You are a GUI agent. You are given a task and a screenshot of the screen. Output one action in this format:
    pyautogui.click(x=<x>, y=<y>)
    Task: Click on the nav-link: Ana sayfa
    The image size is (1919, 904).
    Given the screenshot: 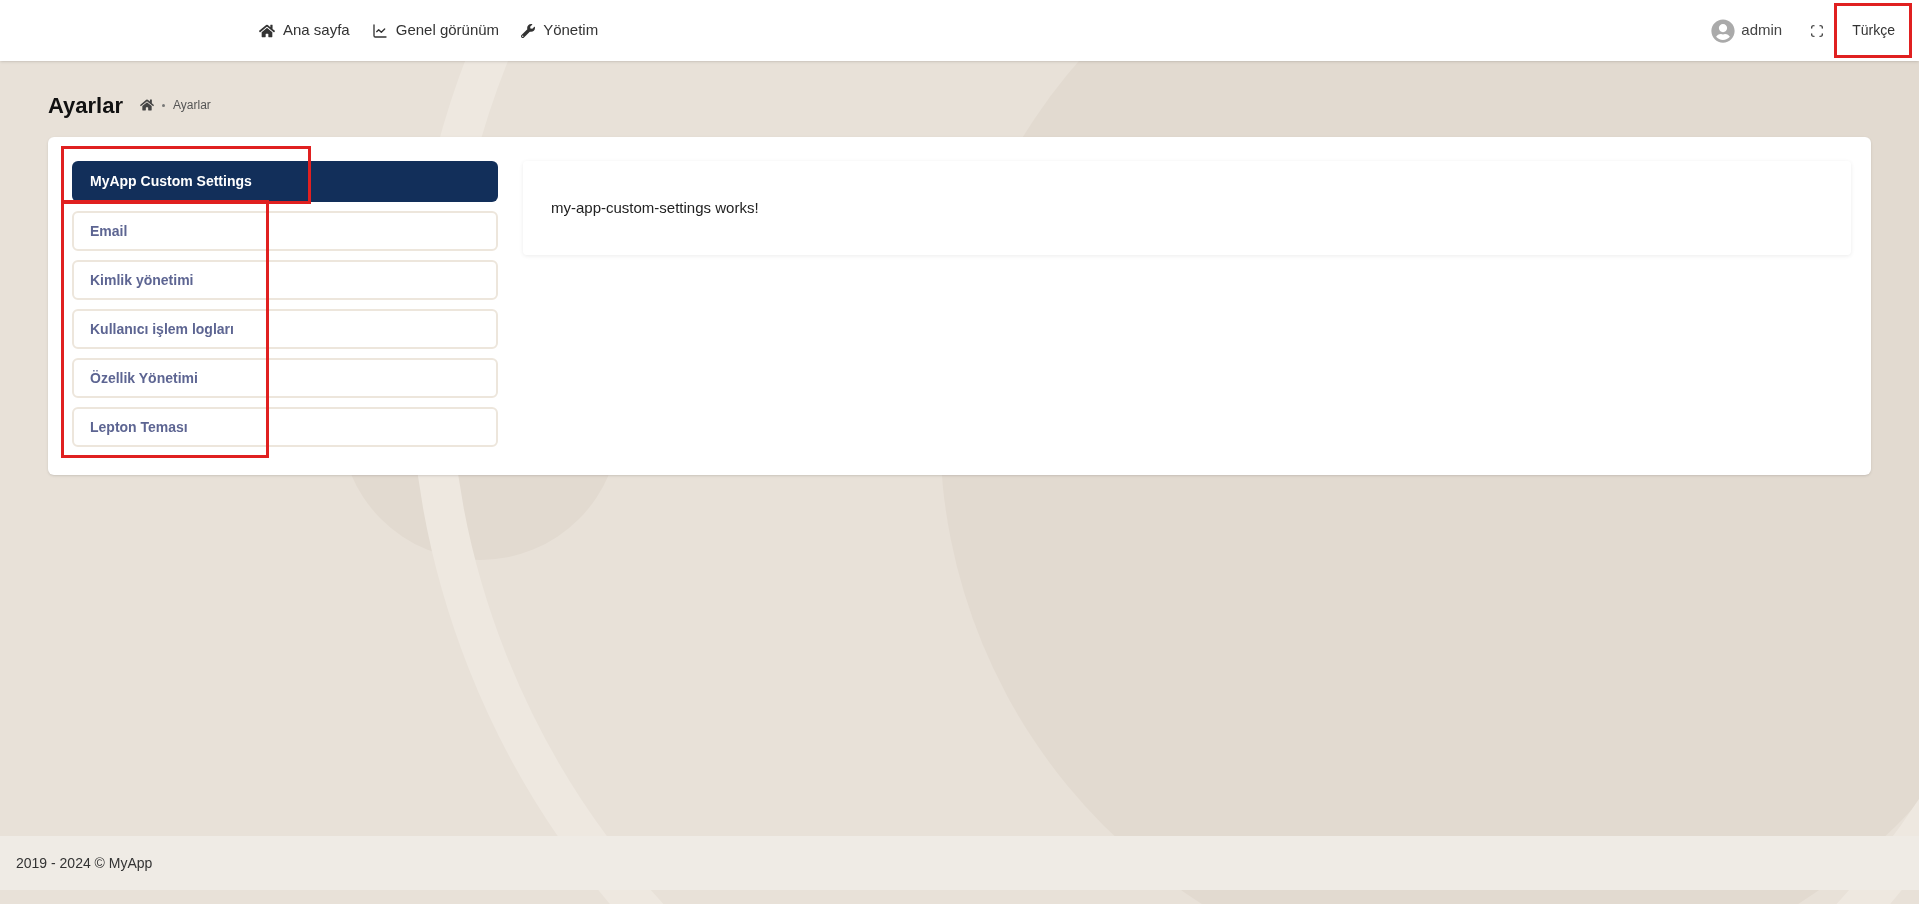 What is the action you would take?
    pyautogui.click(x=304, y=30)
    